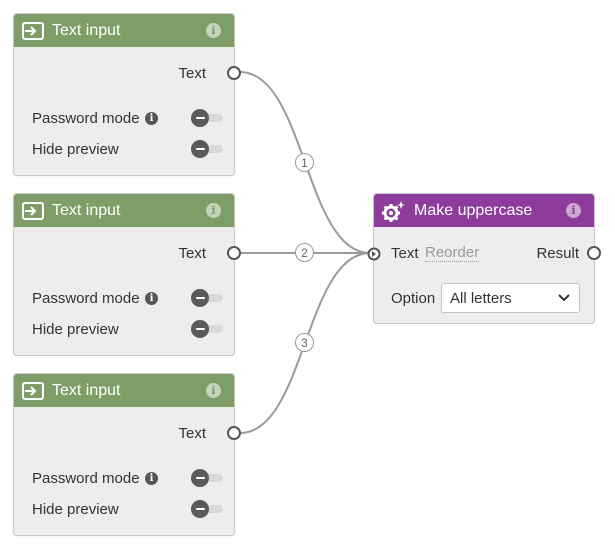  Describe the element at coordinates (452, 253) in the screenshot. I see `reorder-link: Reorder` at that location.